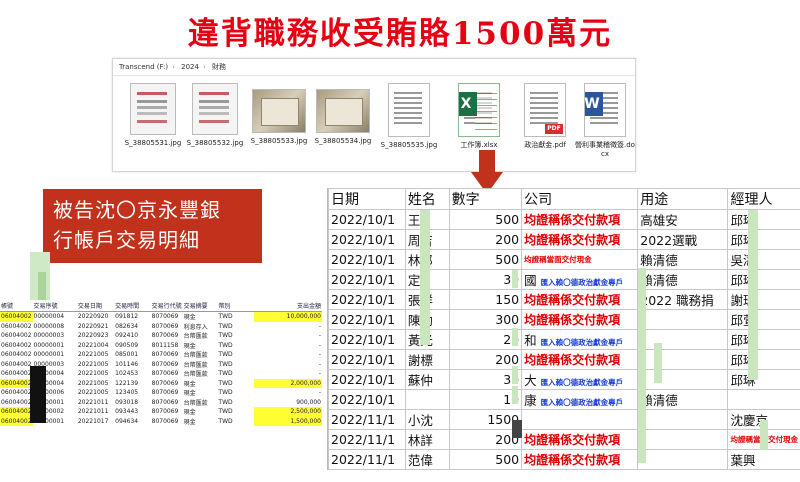 The image size is (800, 482). Describe the element at coordinates (195, 337) in the screenshot. I see `table-cell: 台幣匯款` at that location.